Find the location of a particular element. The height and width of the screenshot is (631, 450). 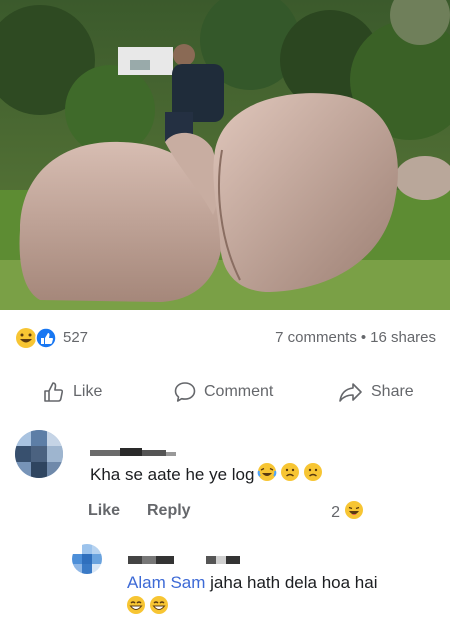

like-label: Like is located at coordinates (88, 391).